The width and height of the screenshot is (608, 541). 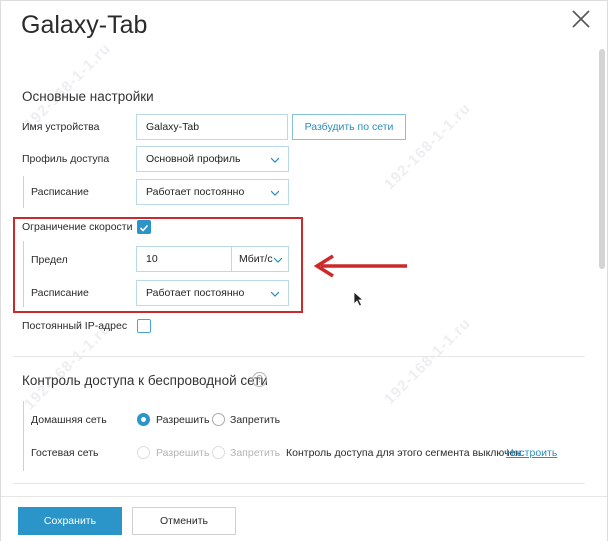 What do you see at coordinates (259, 379) in the screenshot?
I see `help-icon: ?` at bounding box center [259, 379].